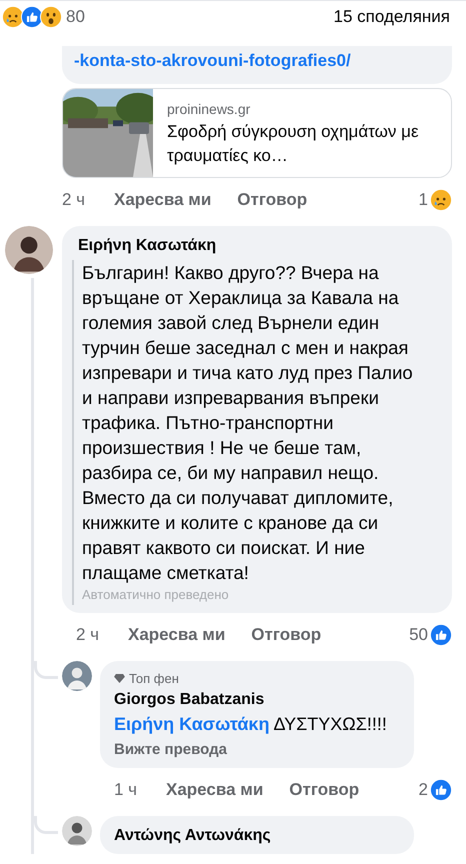 The width and height of the screenshot is (466, 864). What do you see at coordinates (392, 17) in the screenshot?
I see `shares-count: 15 споделяния` at bounding box center [392, 17].